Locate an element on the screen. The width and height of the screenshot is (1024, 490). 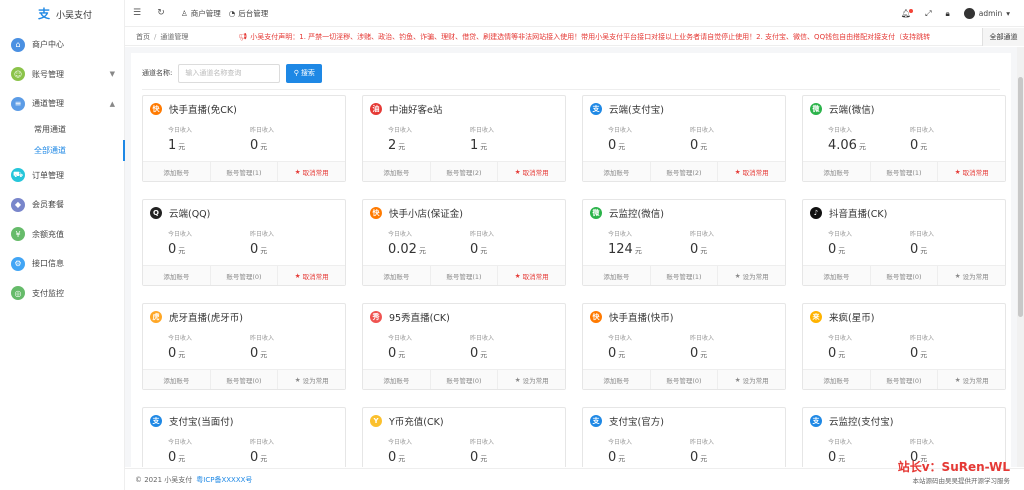
stat-yesterday-value: 0元 is located at coordinates (718, 145).